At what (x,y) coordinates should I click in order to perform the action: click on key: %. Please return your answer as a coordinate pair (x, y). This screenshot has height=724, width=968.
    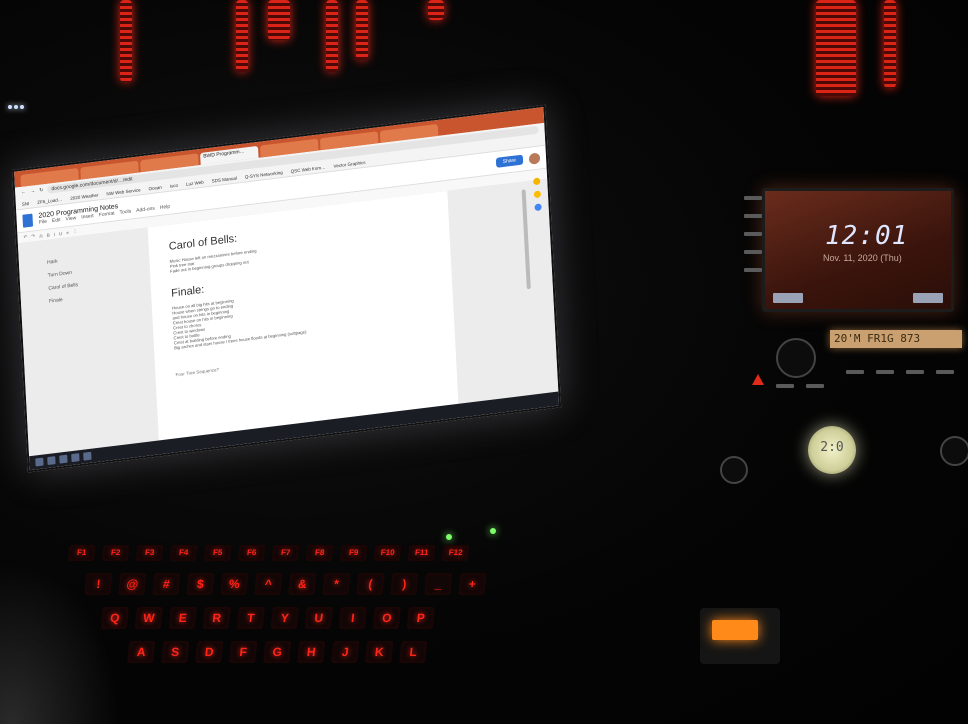
    Looking at the image, I should click on (234, 584).